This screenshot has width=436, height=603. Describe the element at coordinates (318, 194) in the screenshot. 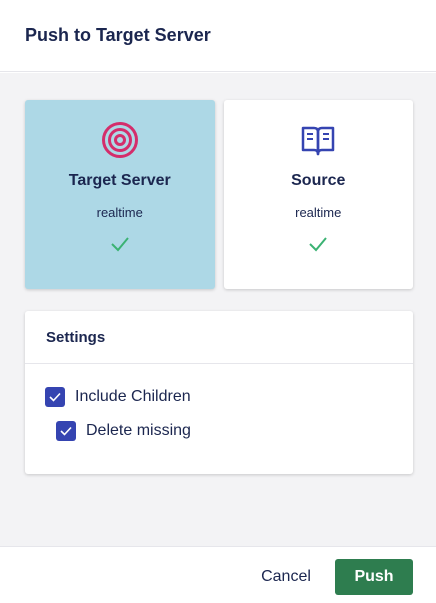

I see `source-card: Source realtime` at that location.